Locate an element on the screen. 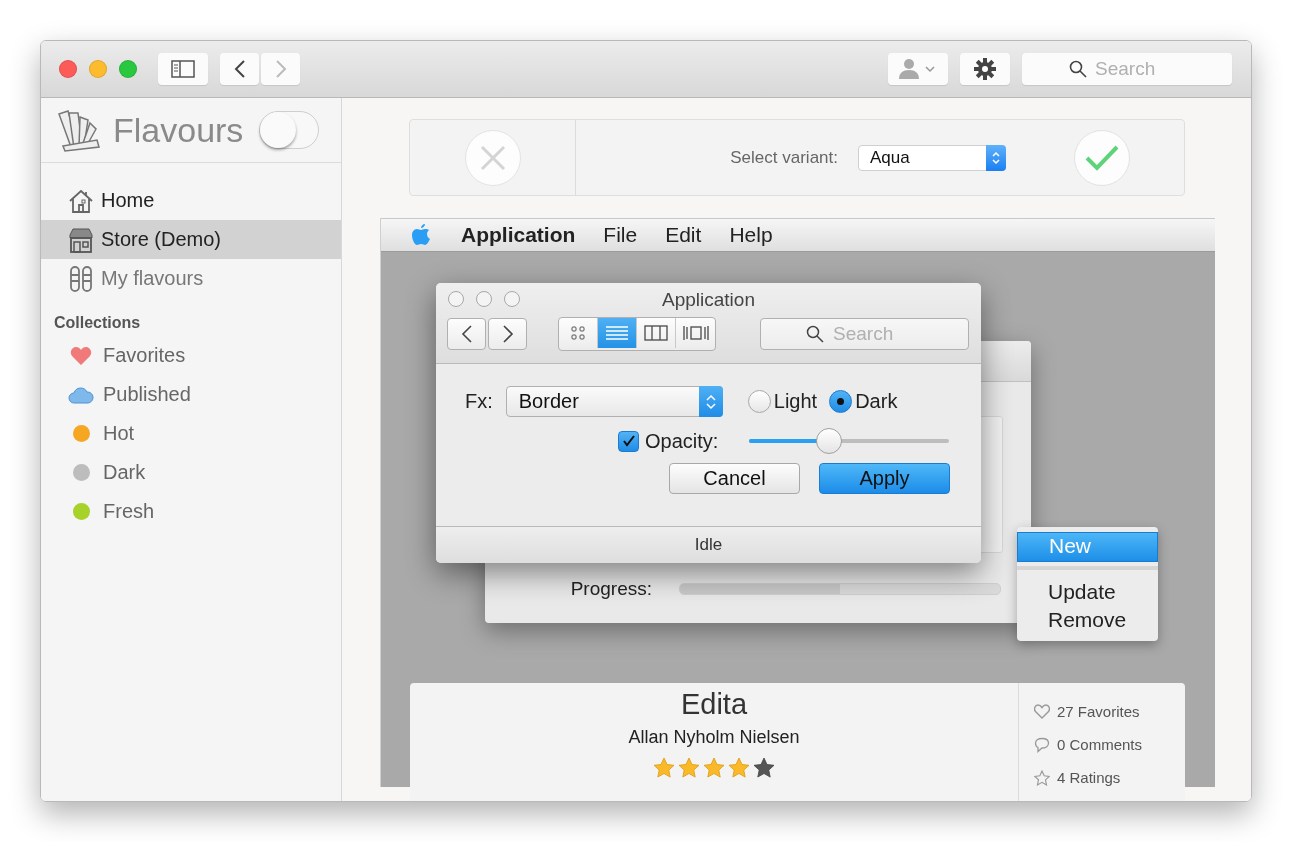 Image resolution: width=1292 pixels, height=842 pixels. menu-item: Remove is located at coordinates (1087, 620).